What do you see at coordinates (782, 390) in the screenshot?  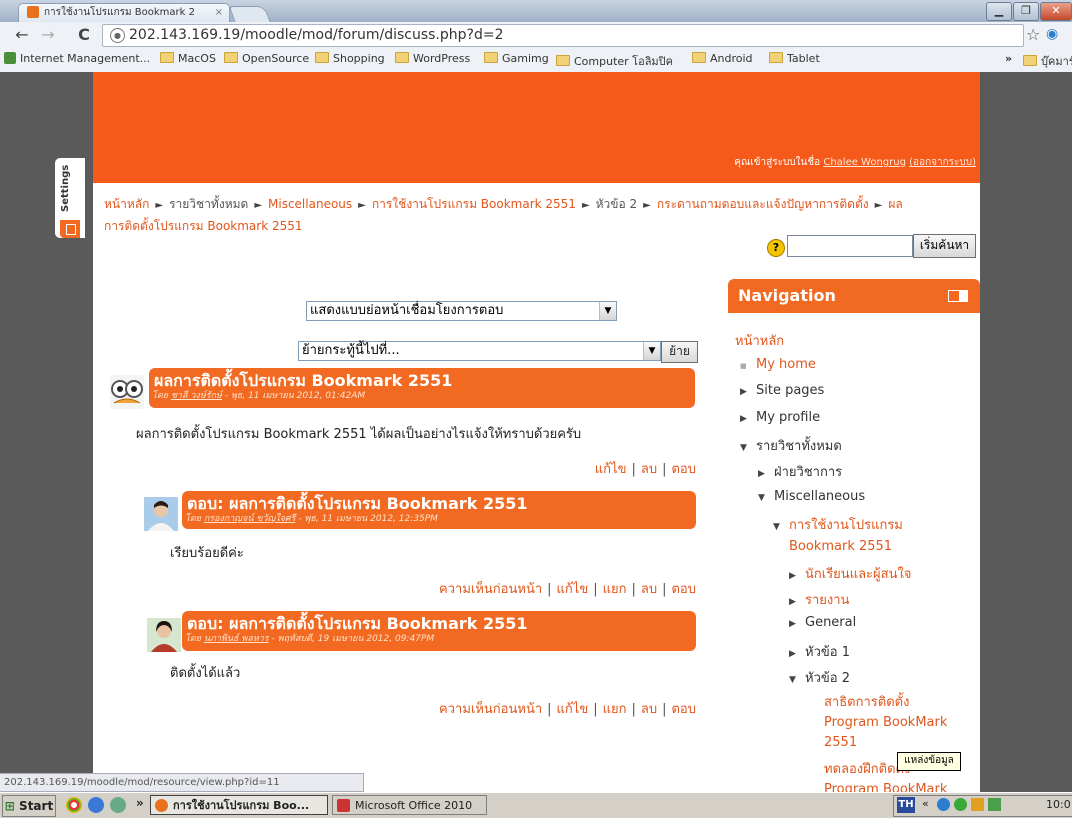 I see `nav-item-site-pages: ▶ Site pages` at bounding box center [782, 390].